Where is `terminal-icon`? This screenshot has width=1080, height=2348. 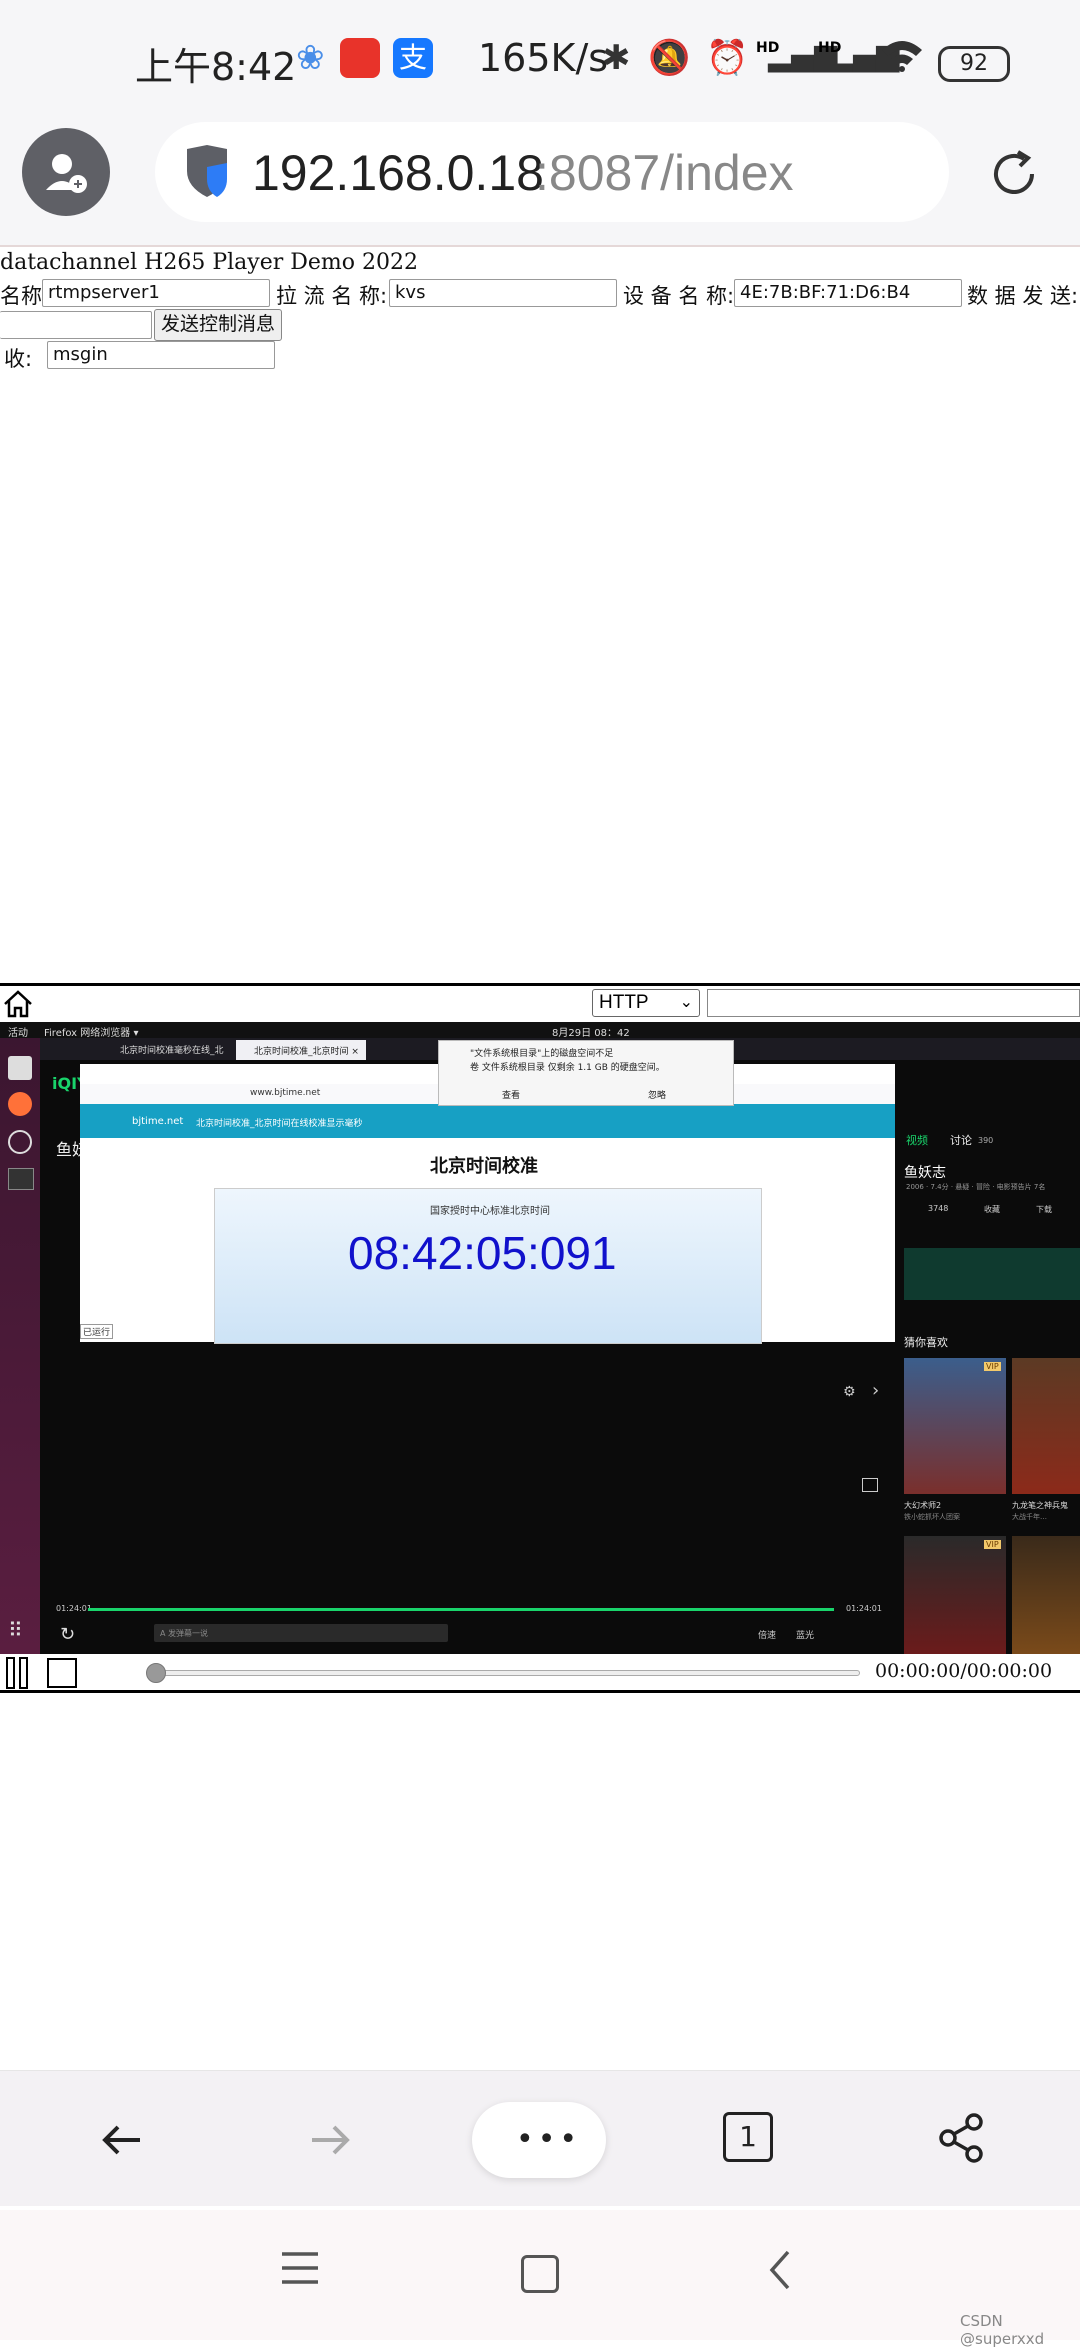 terminal-icon is located at coordinates (21, 1179).